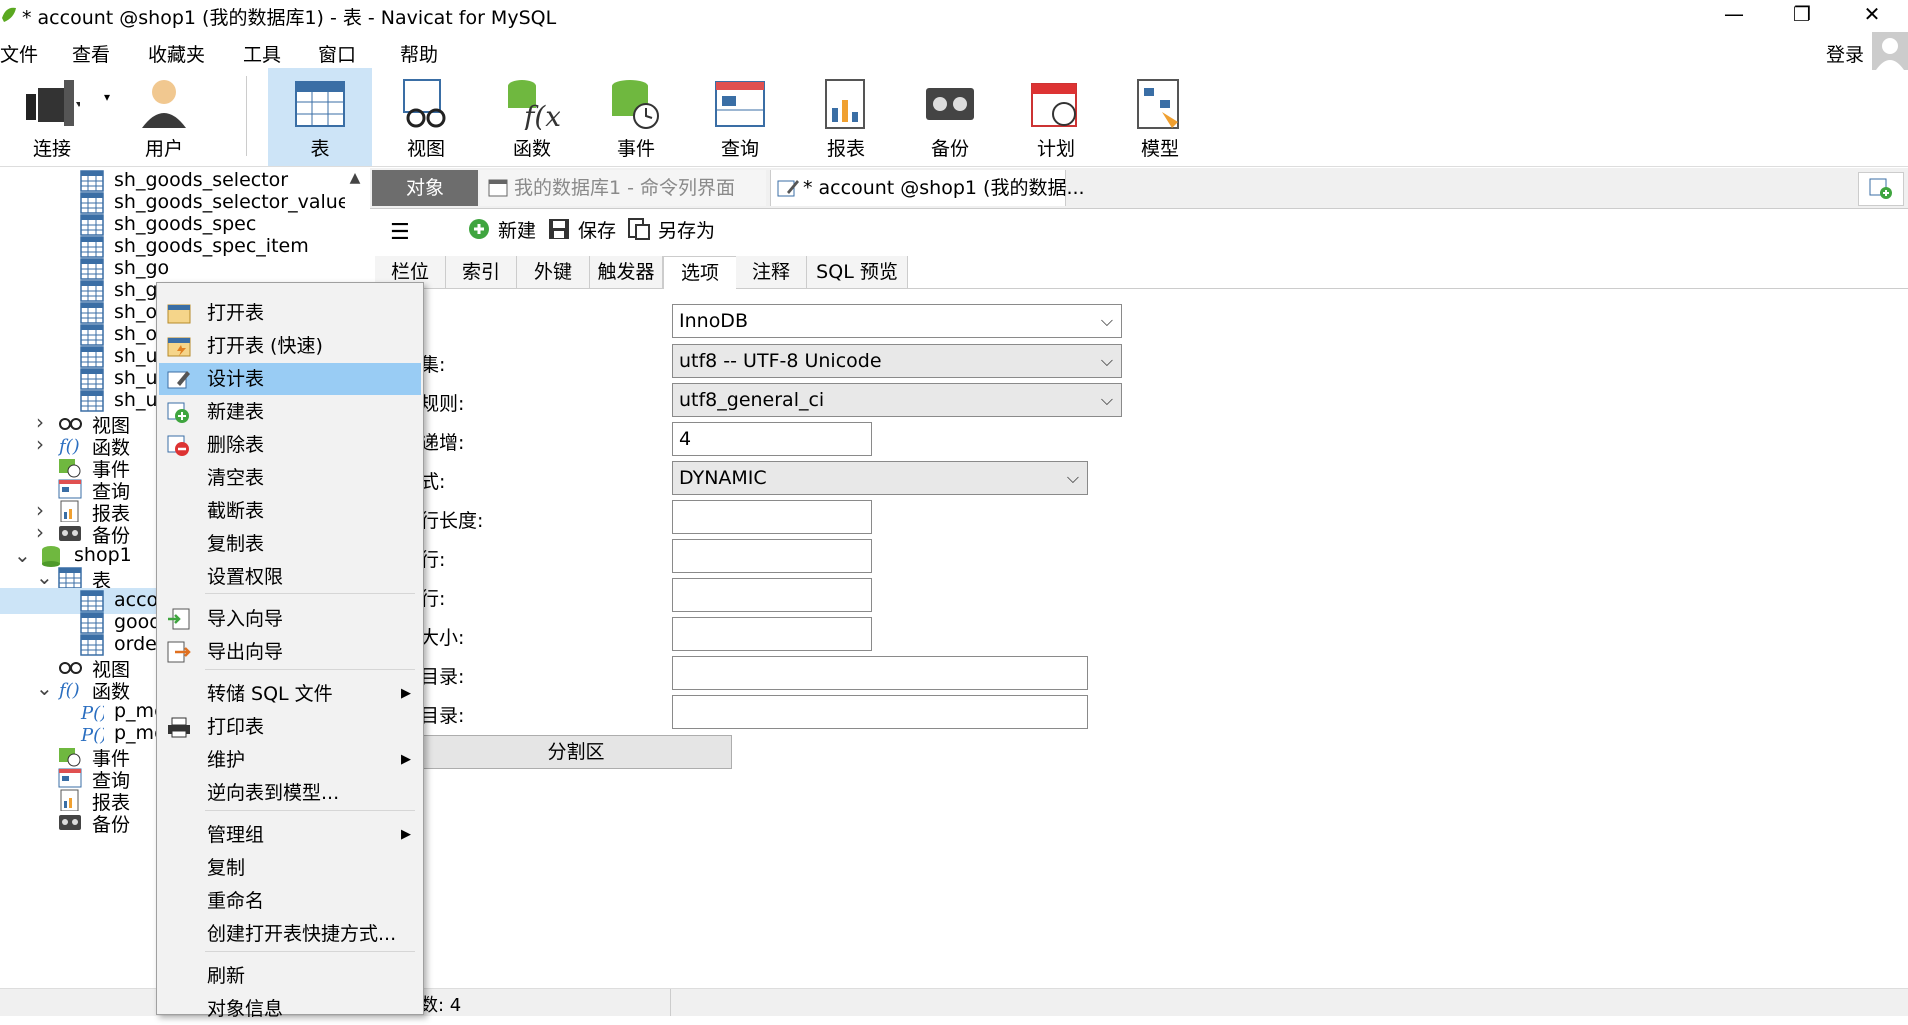  Describe the element at coordinates (290, 544) in the screenshot. I see `context-menu-item: 复制表` at that location.